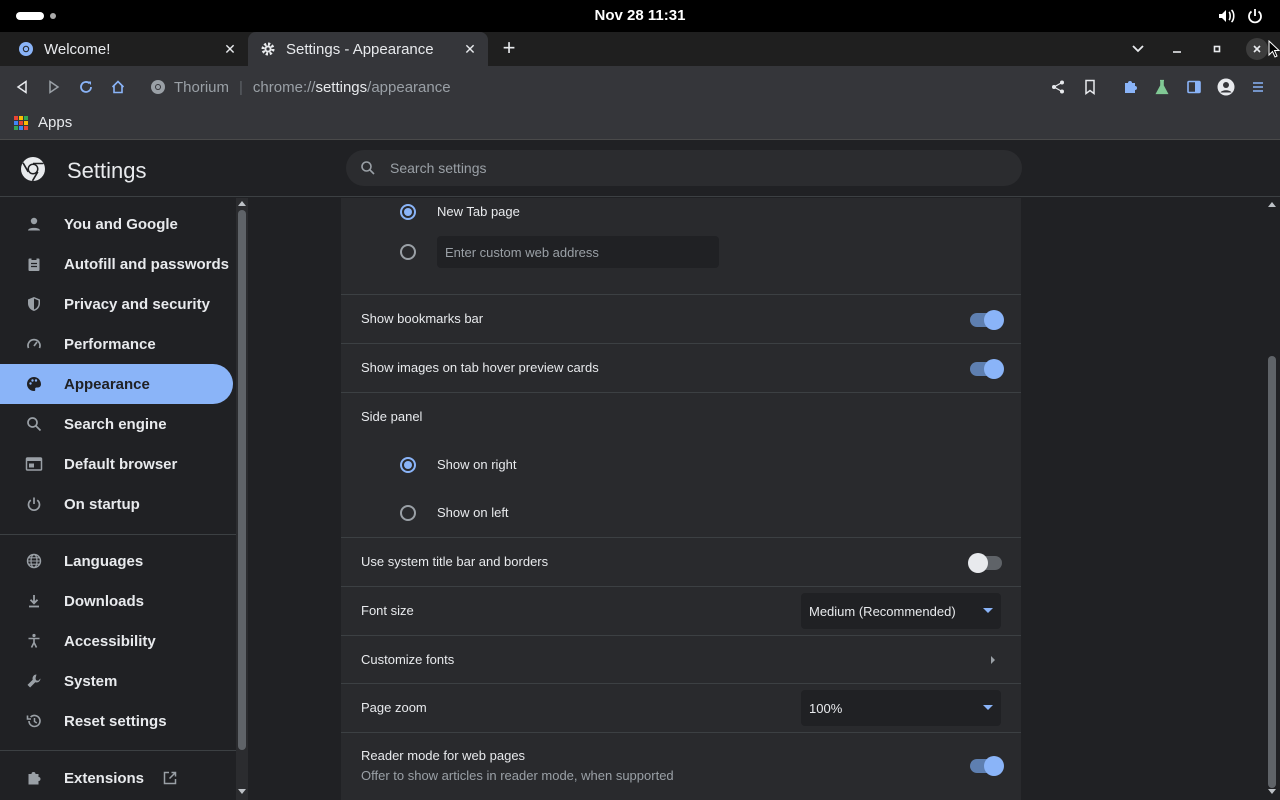 This screenshot has height=800, width=1280. What do you see at coordinates (1226, 16) in the screenshot?
I see `volume-icon` at bounding box center [1226, 16].